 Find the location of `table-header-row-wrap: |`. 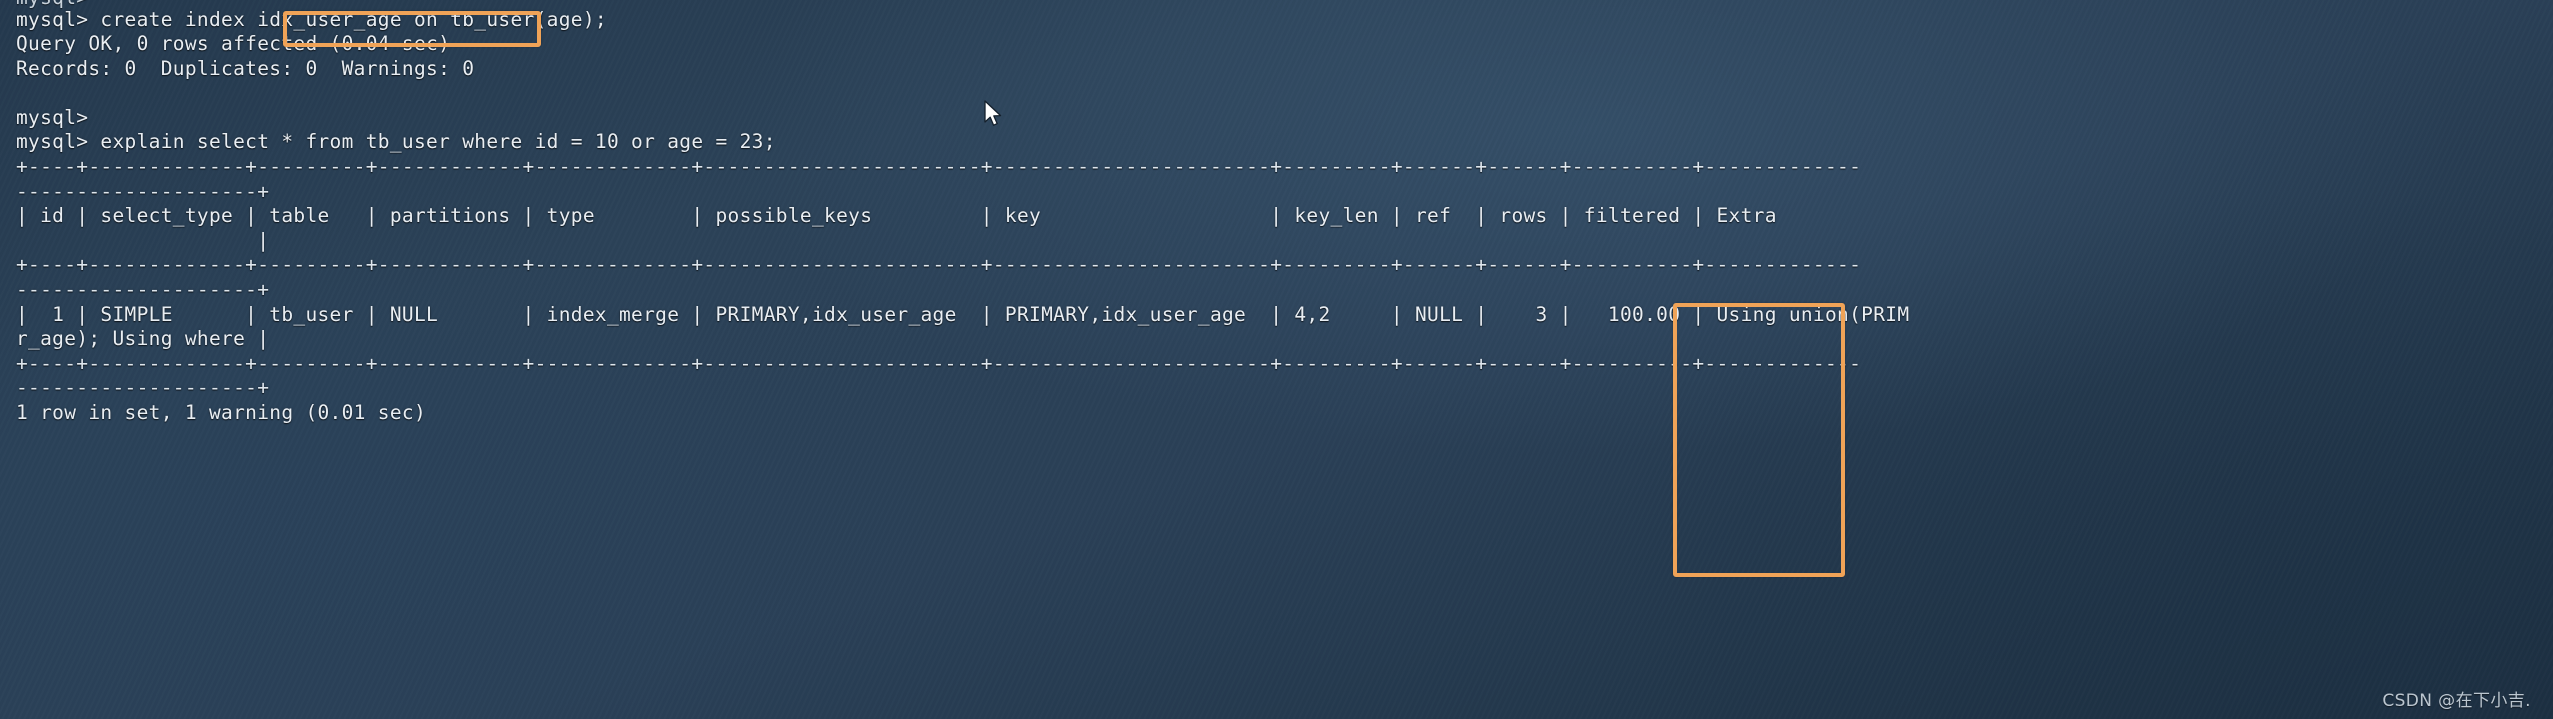

table-header-row-wrap: | is located at coordinates (143, 240).